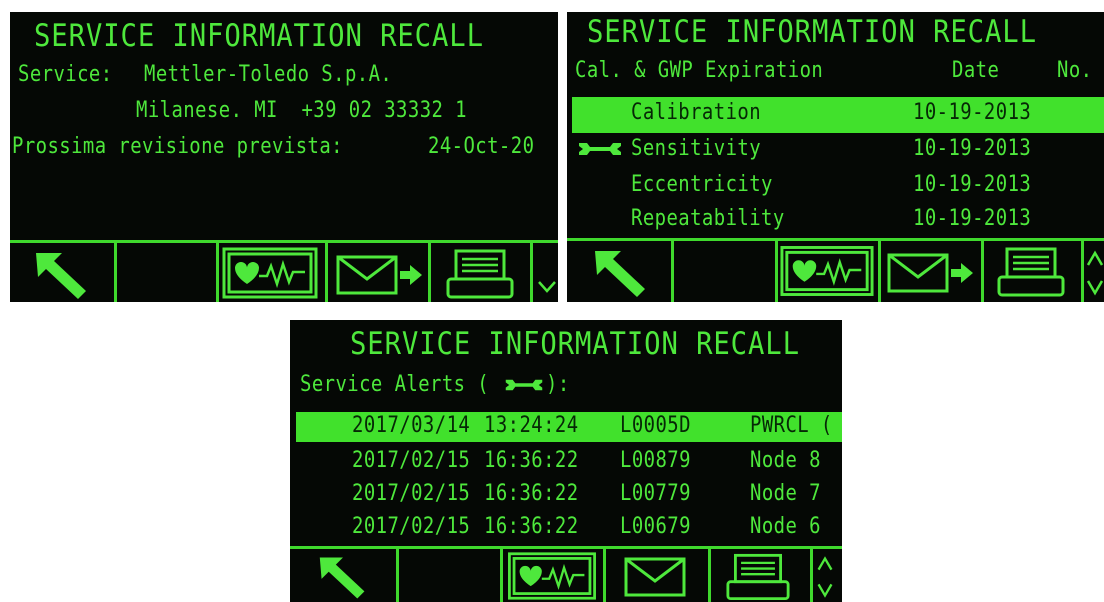  What do you see at coordinates (696, 112) in the screenshot?
I see `row-name: Calibration` at bounding box center [696, 112].